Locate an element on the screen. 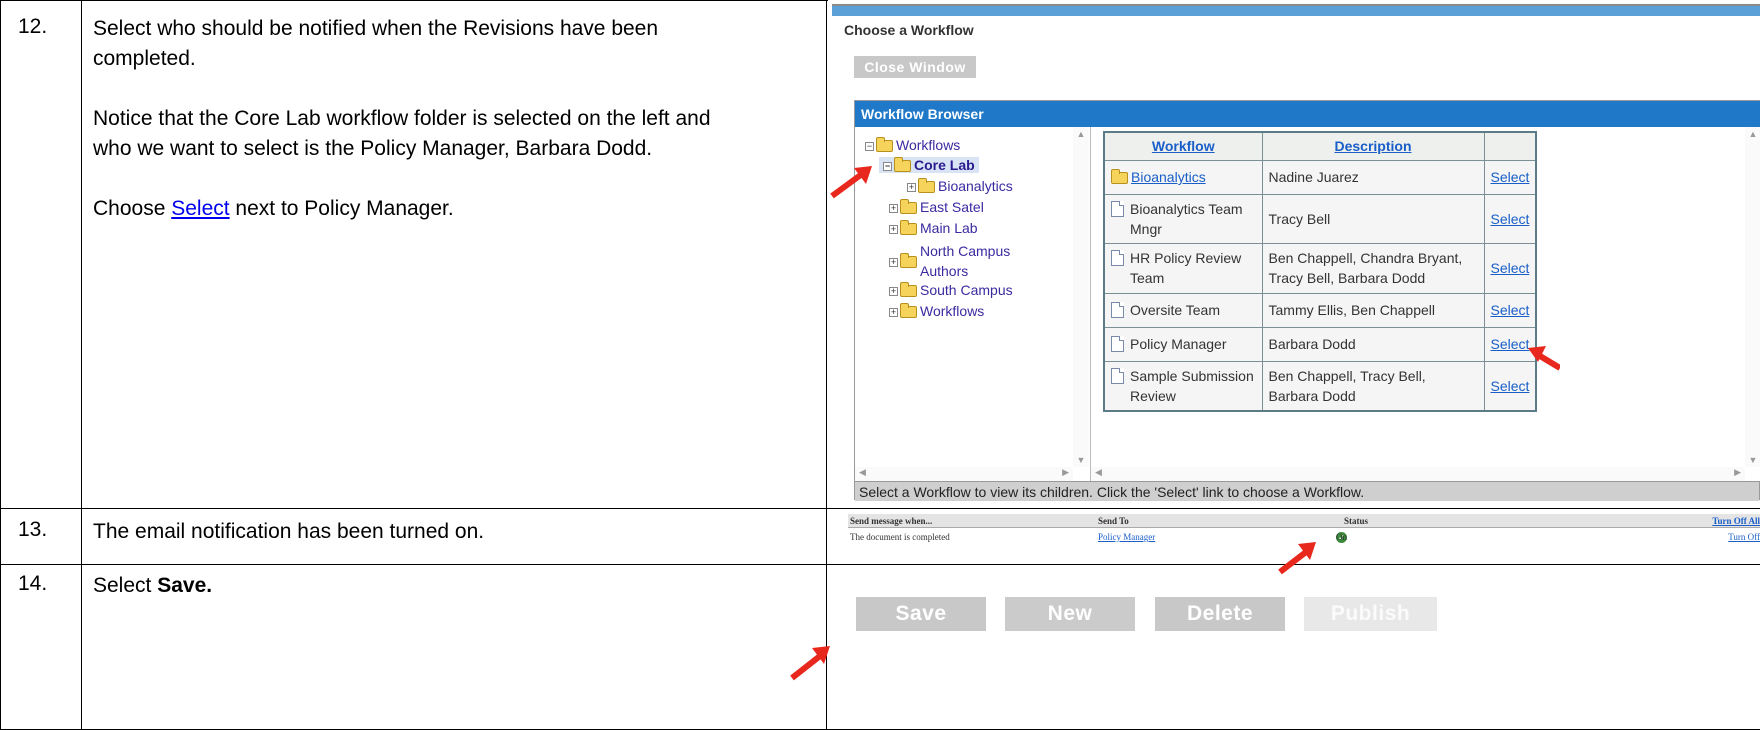 This screenshot has height=730, width=1760. tree-horizontal-scrollbar: ◀ ▶ is located at coordinates (964, 474).